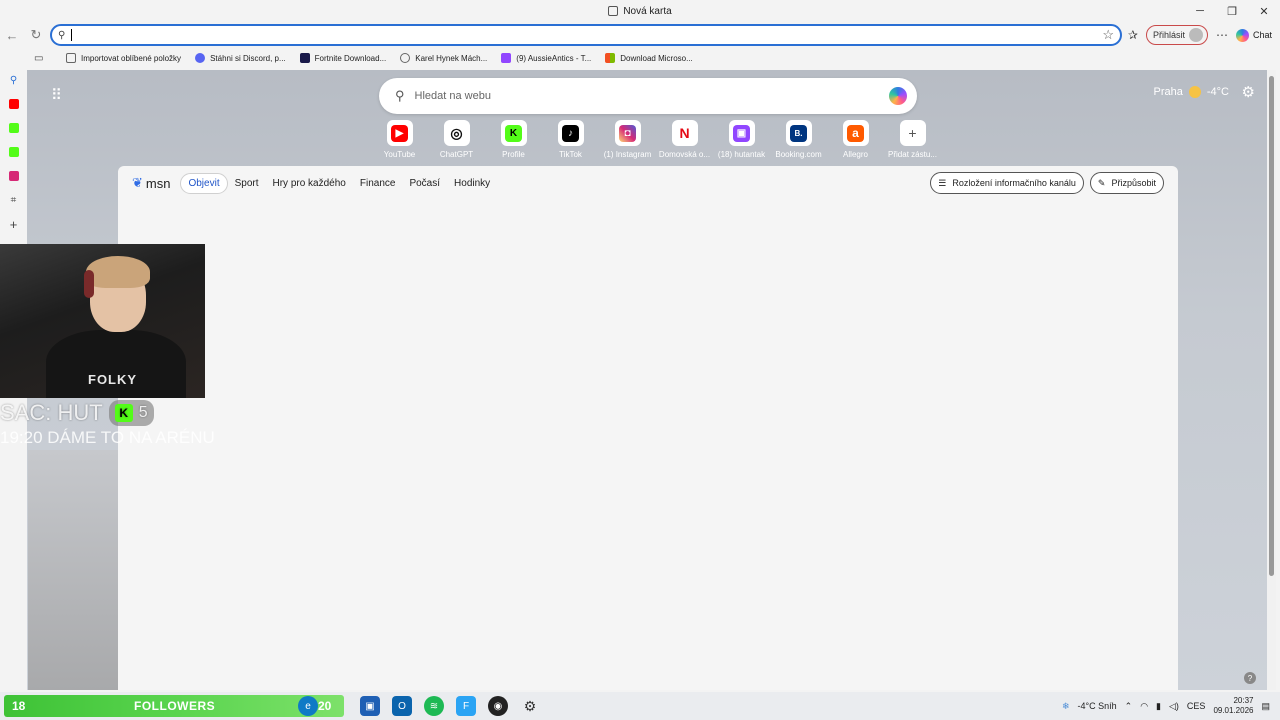 Image resolution: width=1280 pixels, height=720 pixels. I want to click on toolbar-right: ✰ Přihlásit ⋯ Chat, so click(1200, 35).